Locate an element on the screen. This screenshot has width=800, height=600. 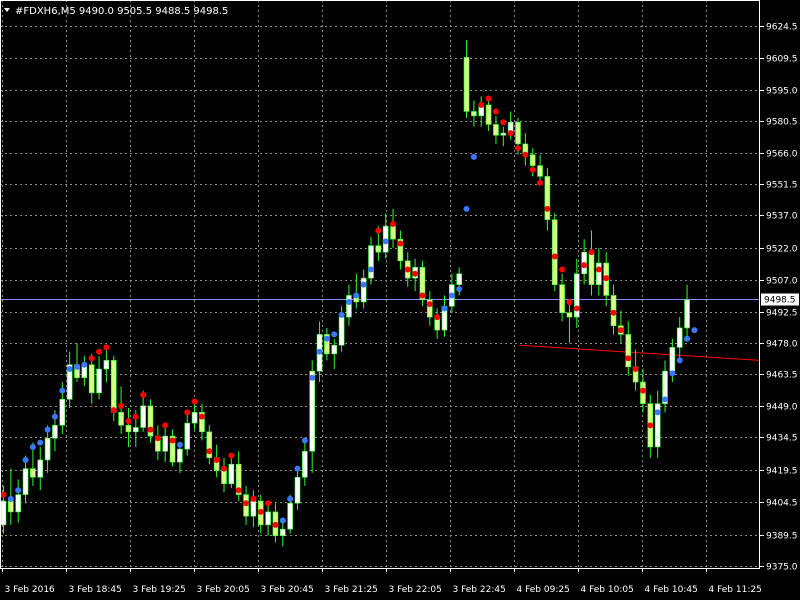
y-tick-label: 9595.0 is located at coordinates (782, 92).